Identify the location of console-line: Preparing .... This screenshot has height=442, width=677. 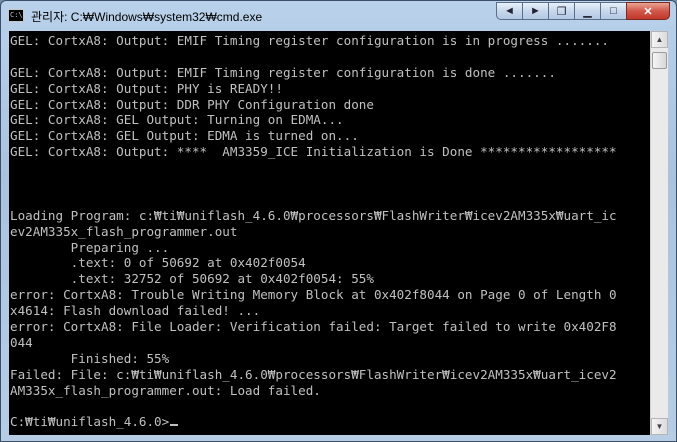
(90, 247).